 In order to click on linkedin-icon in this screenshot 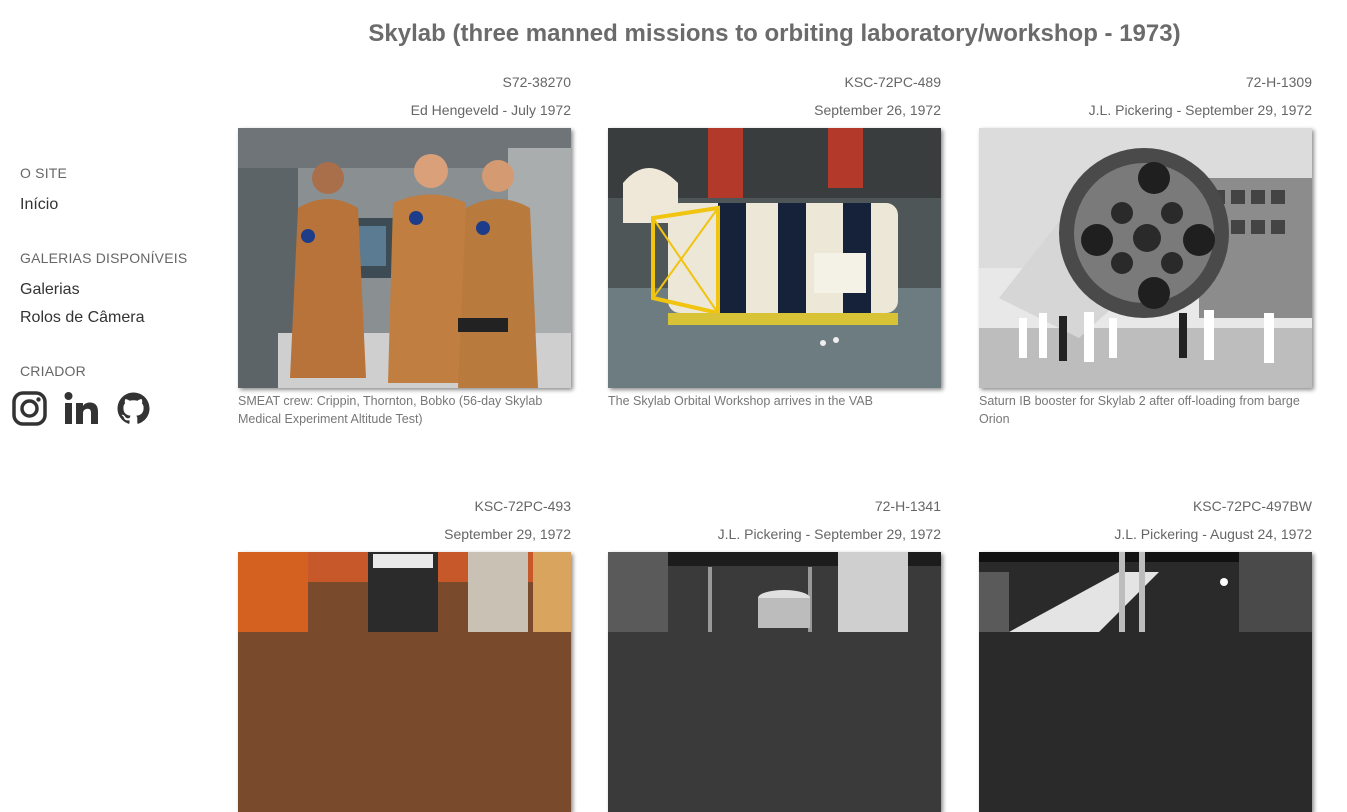, I will do `click(81, 408)`.